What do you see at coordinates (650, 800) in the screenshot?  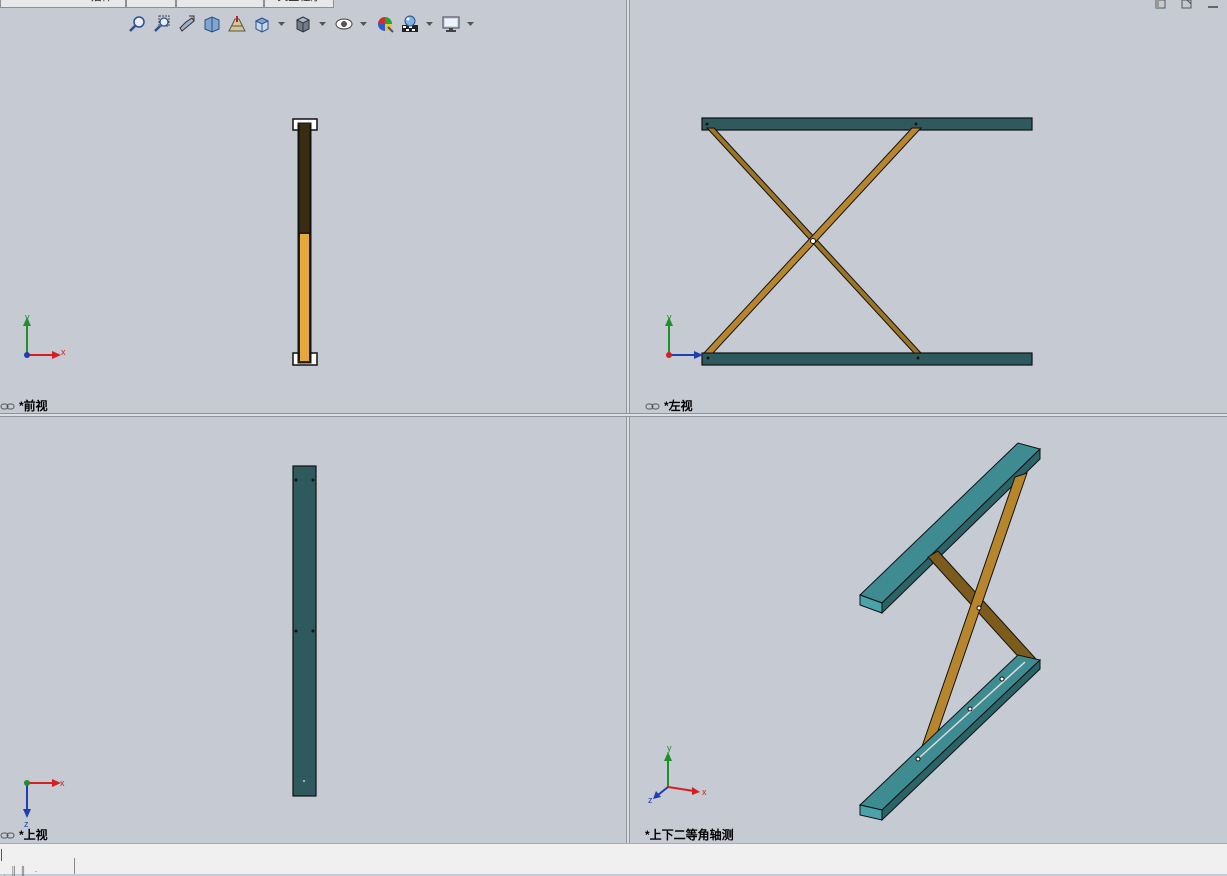 I see `triad-z-label: z` at bounding box center [650, 800].